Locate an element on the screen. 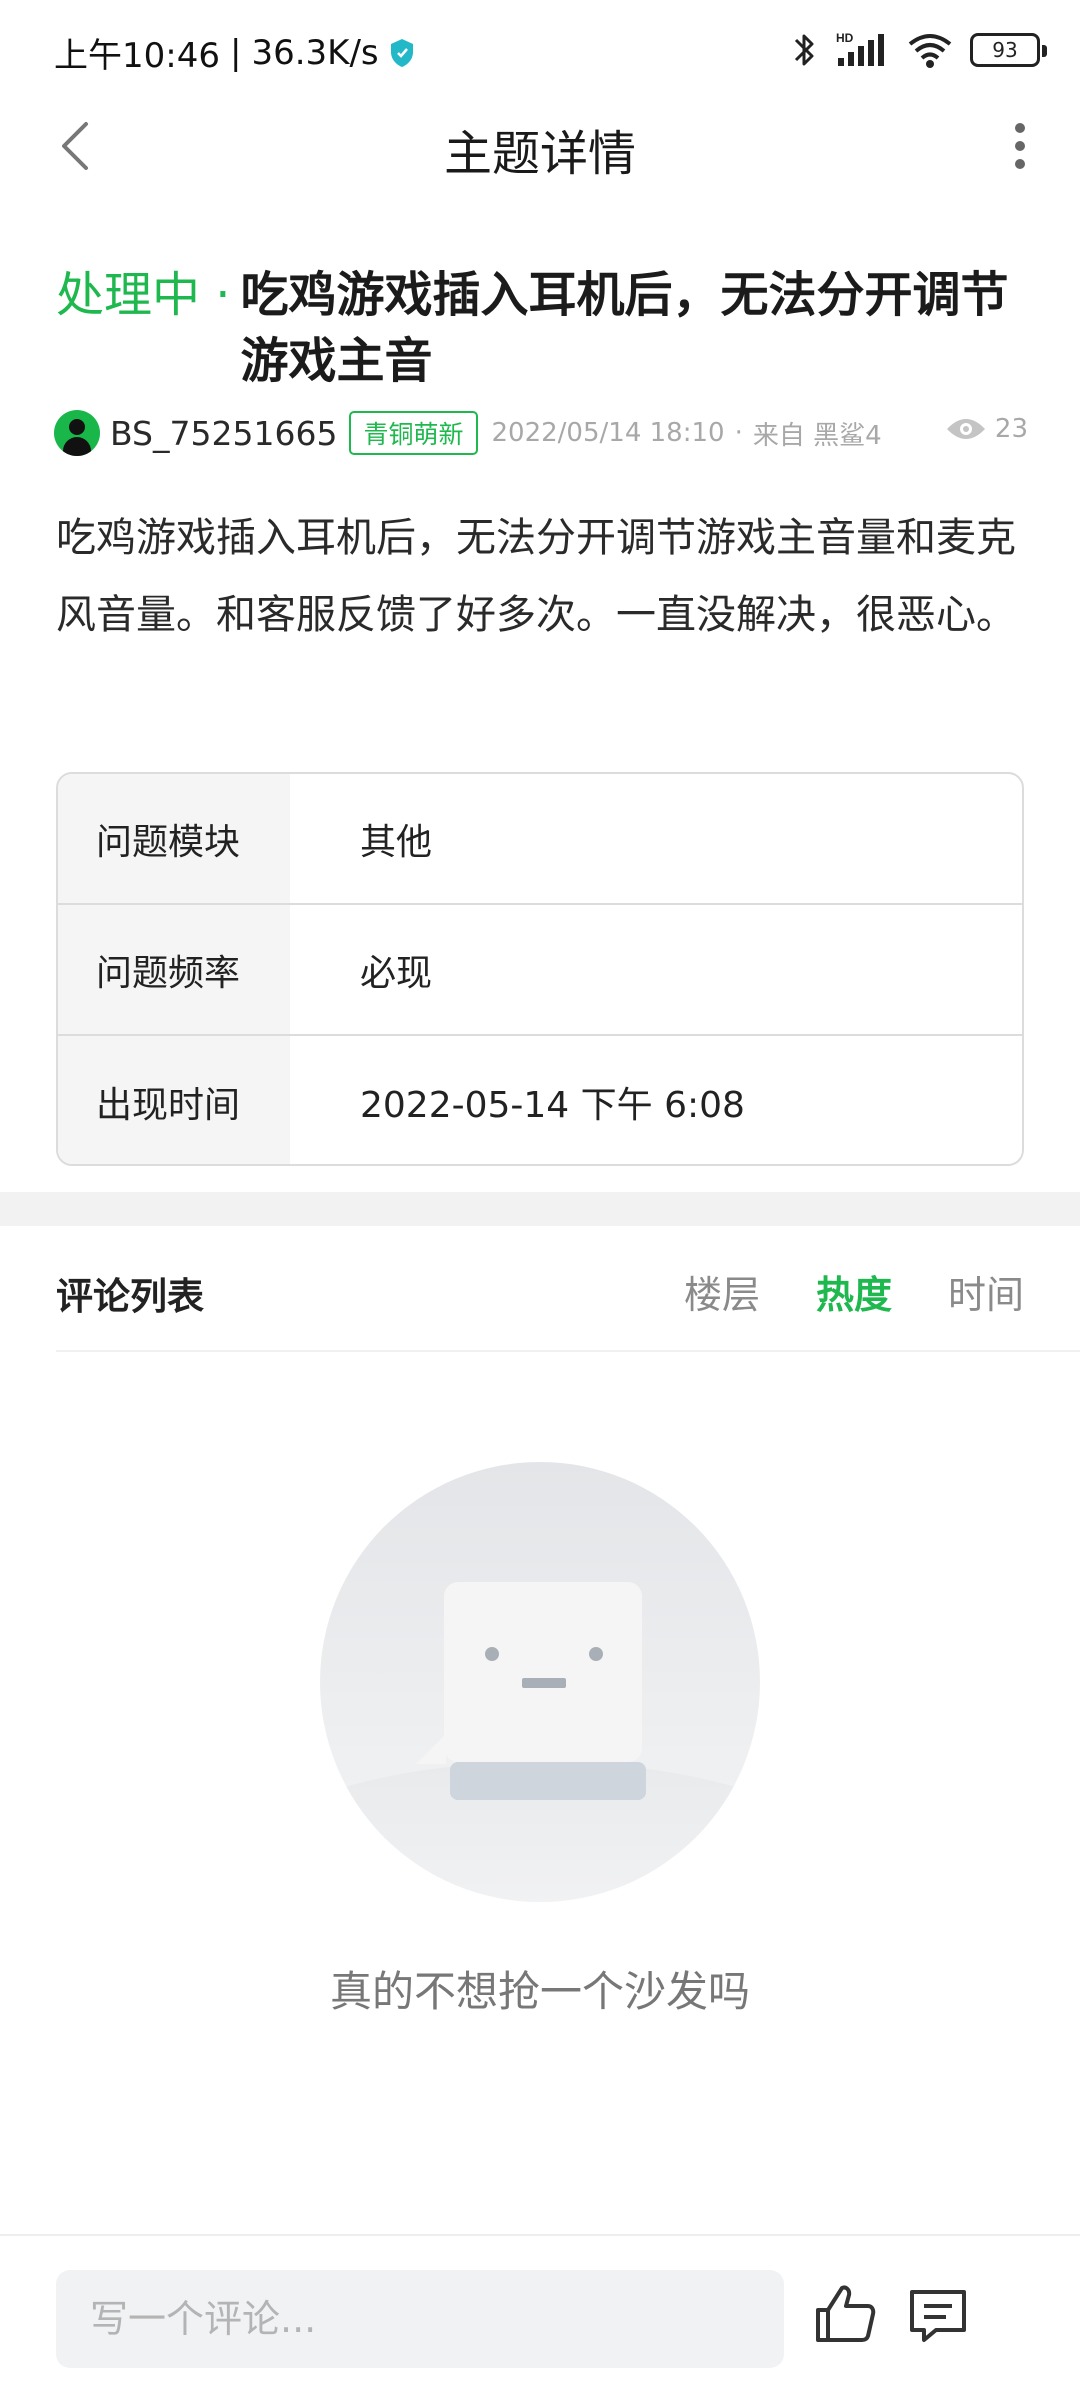 The height and width of the screenshot is (2400, 1080). comments-header: 评论列表 楼层 热度 时间 is located at coordinates (540, 1290).